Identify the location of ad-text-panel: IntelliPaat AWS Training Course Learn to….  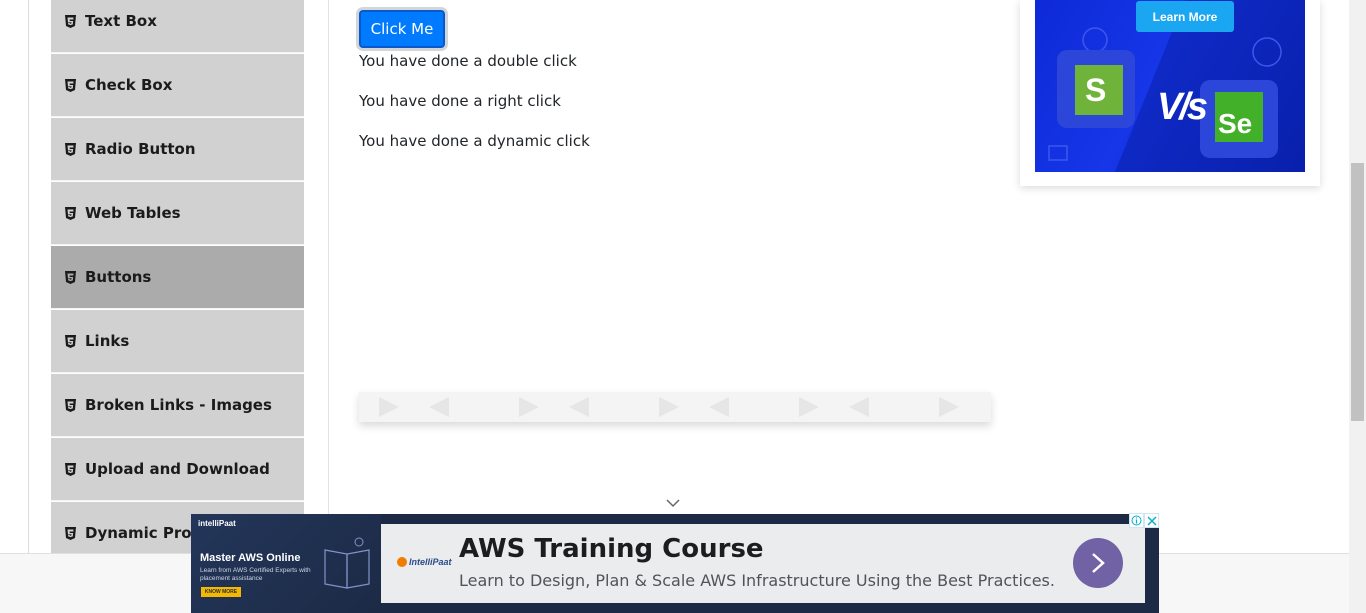
(763, 563).